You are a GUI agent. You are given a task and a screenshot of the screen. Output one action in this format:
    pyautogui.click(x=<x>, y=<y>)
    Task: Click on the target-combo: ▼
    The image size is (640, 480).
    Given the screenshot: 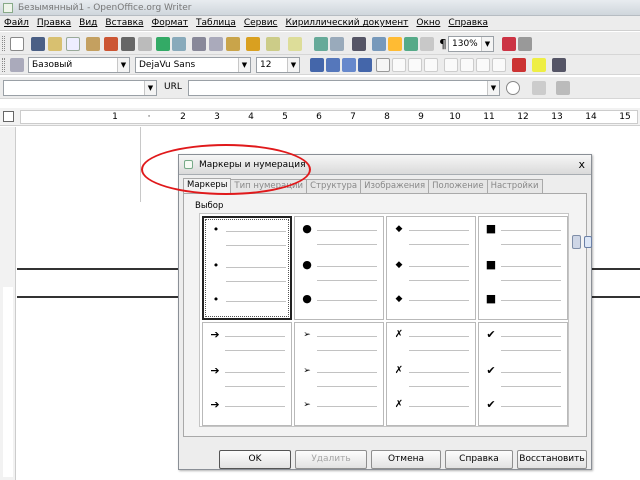 What is the action you would take?
    pyautogui.click(x=80, y=88)
    